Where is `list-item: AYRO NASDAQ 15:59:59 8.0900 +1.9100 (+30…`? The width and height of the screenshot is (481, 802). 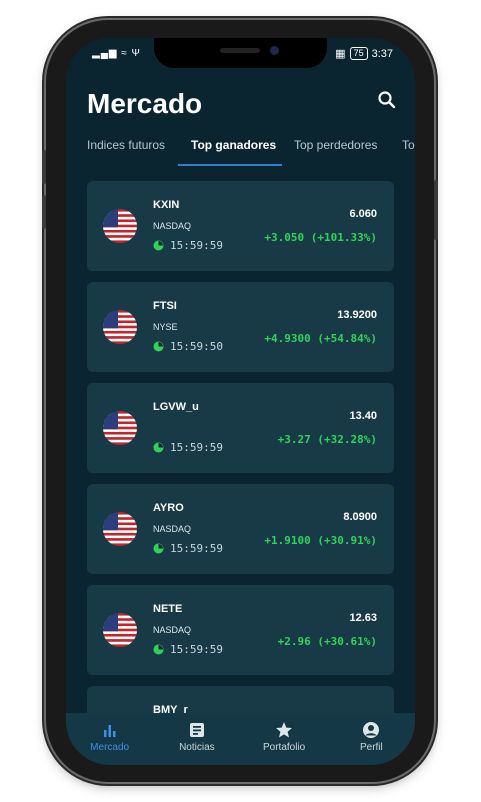
list-item: AYRO NASDAQ 15:59:59 8.0900 +1.9100 (+30… is located at coordinates (240, 529).